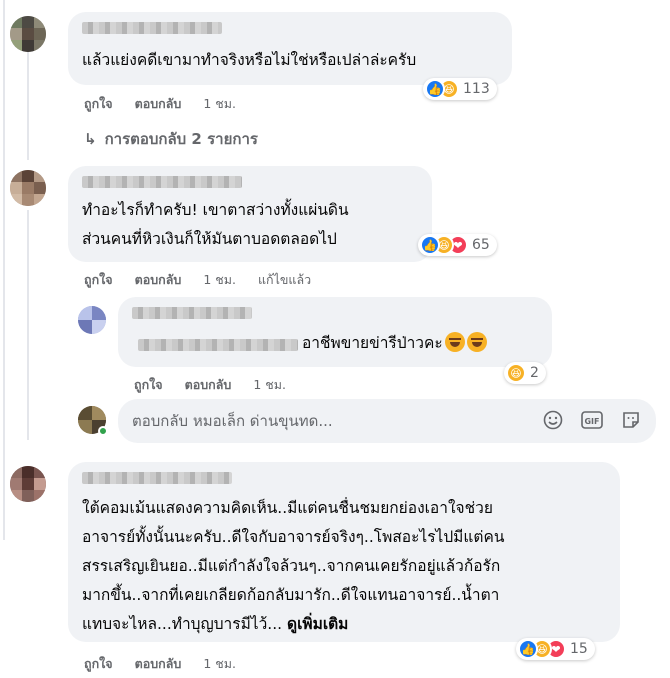 The height and width of the screenshot is (678, 670). What do you see at coordinates (481, 245) in the screenshot?
I see `reaction-count: 65` at bounding box center [481, 245].